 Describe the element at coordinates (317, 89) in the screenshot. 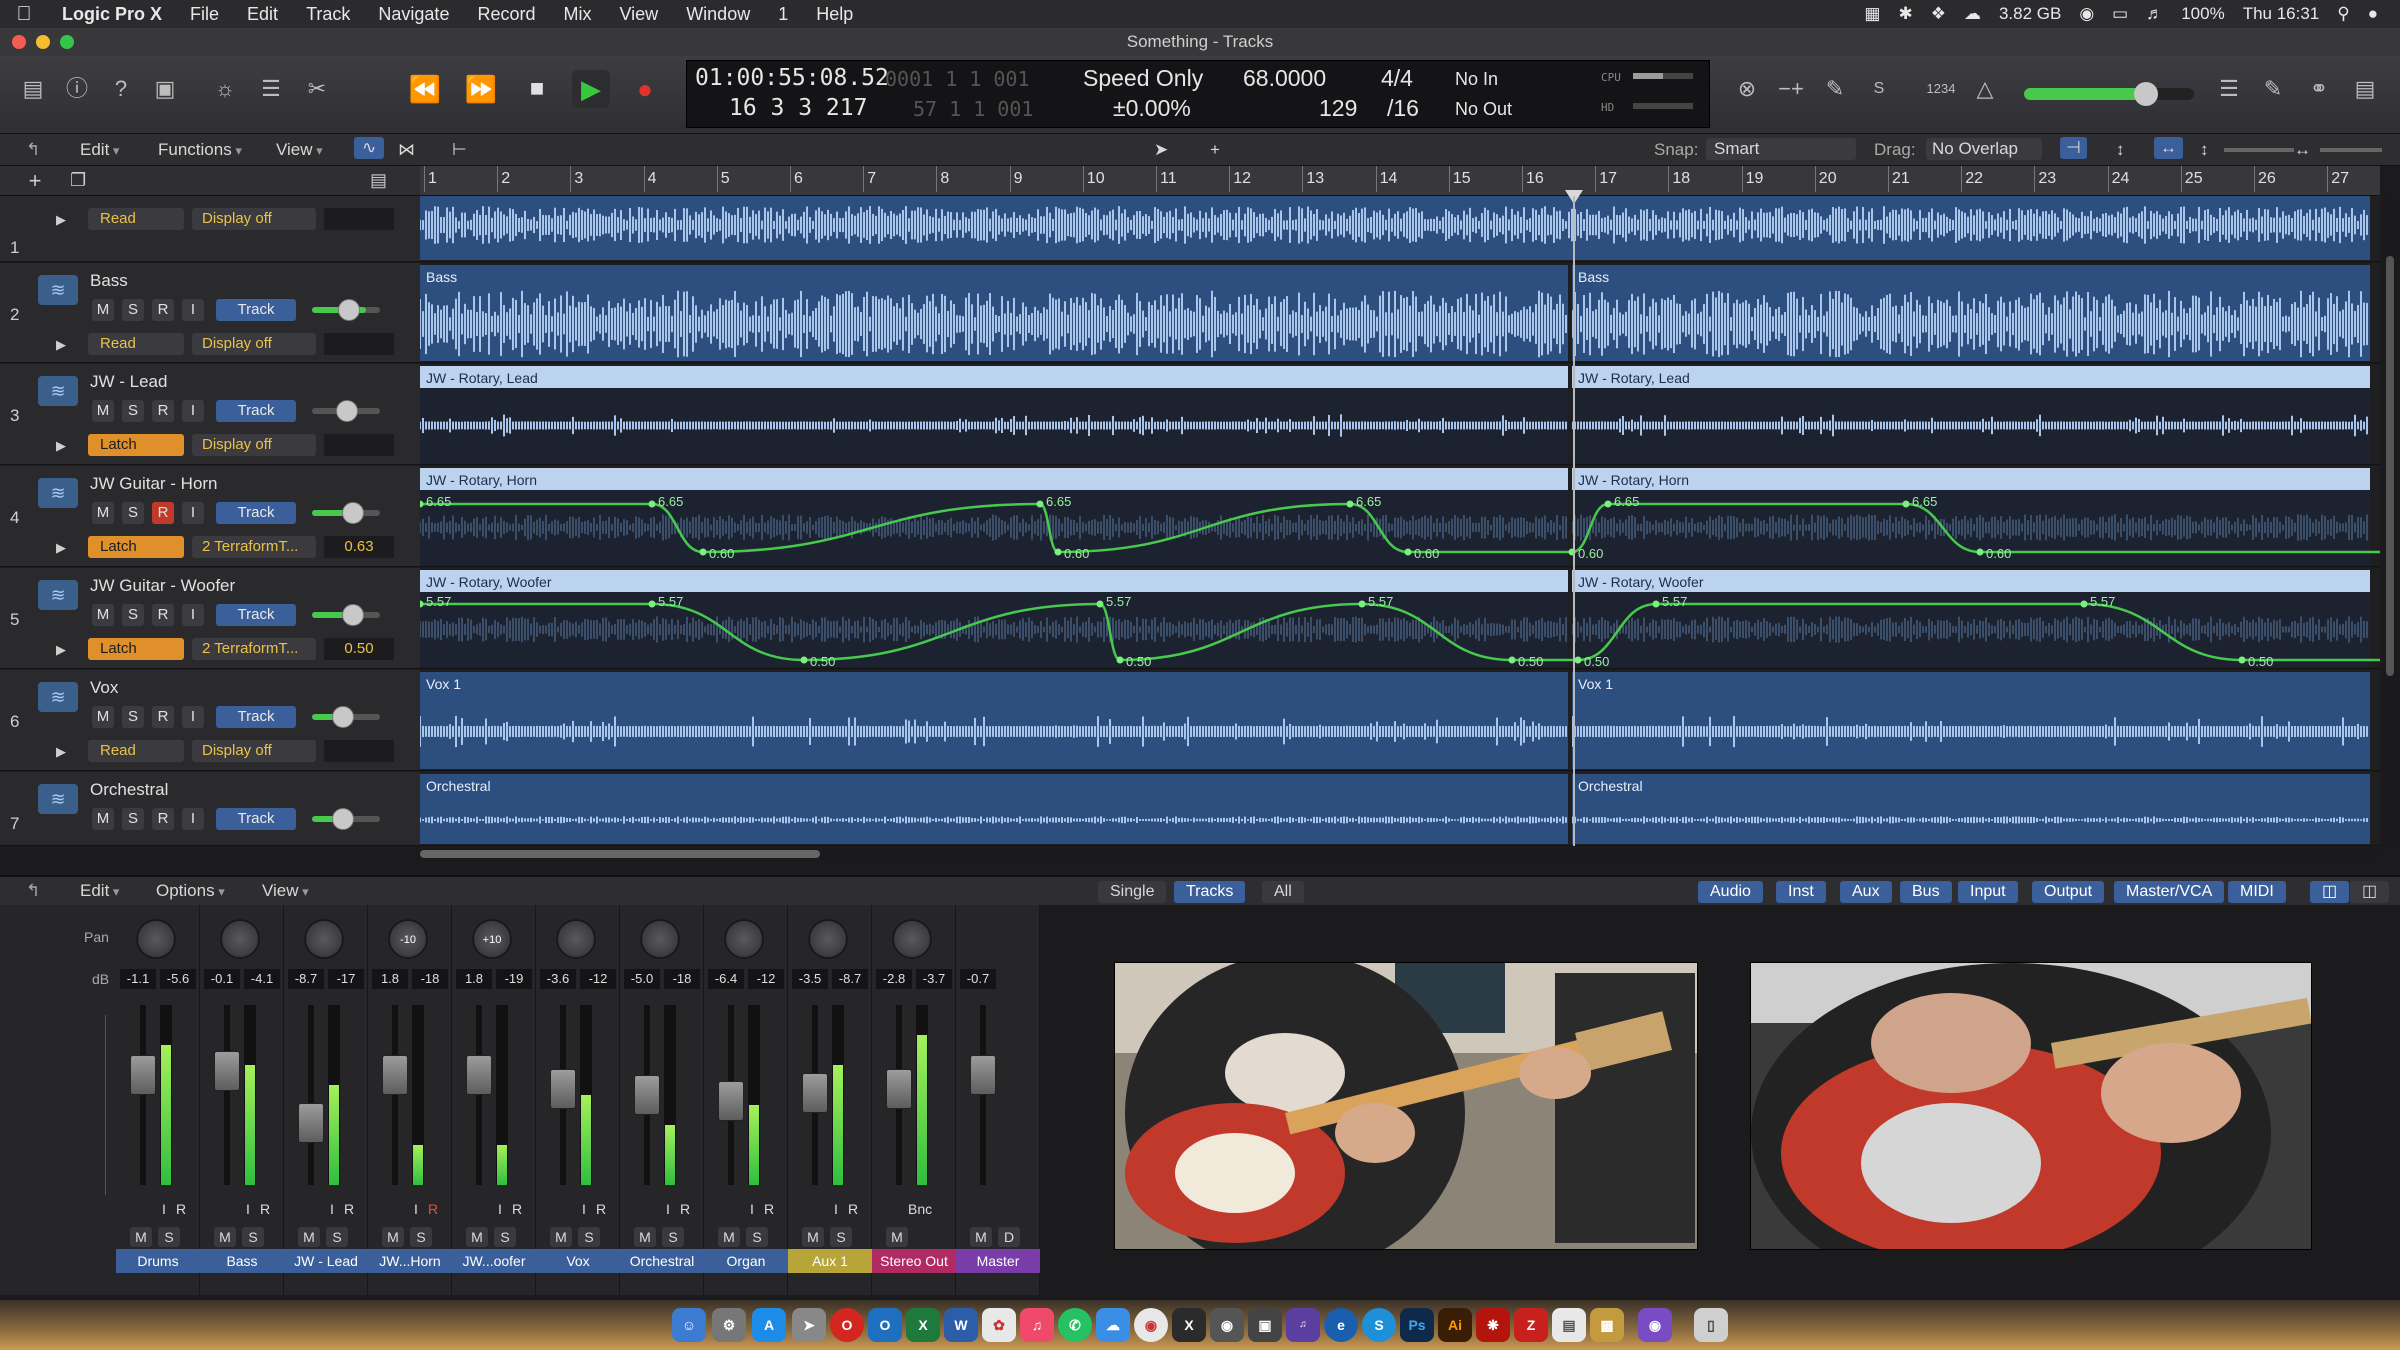

I see `editors-icon: ✂` at that location.